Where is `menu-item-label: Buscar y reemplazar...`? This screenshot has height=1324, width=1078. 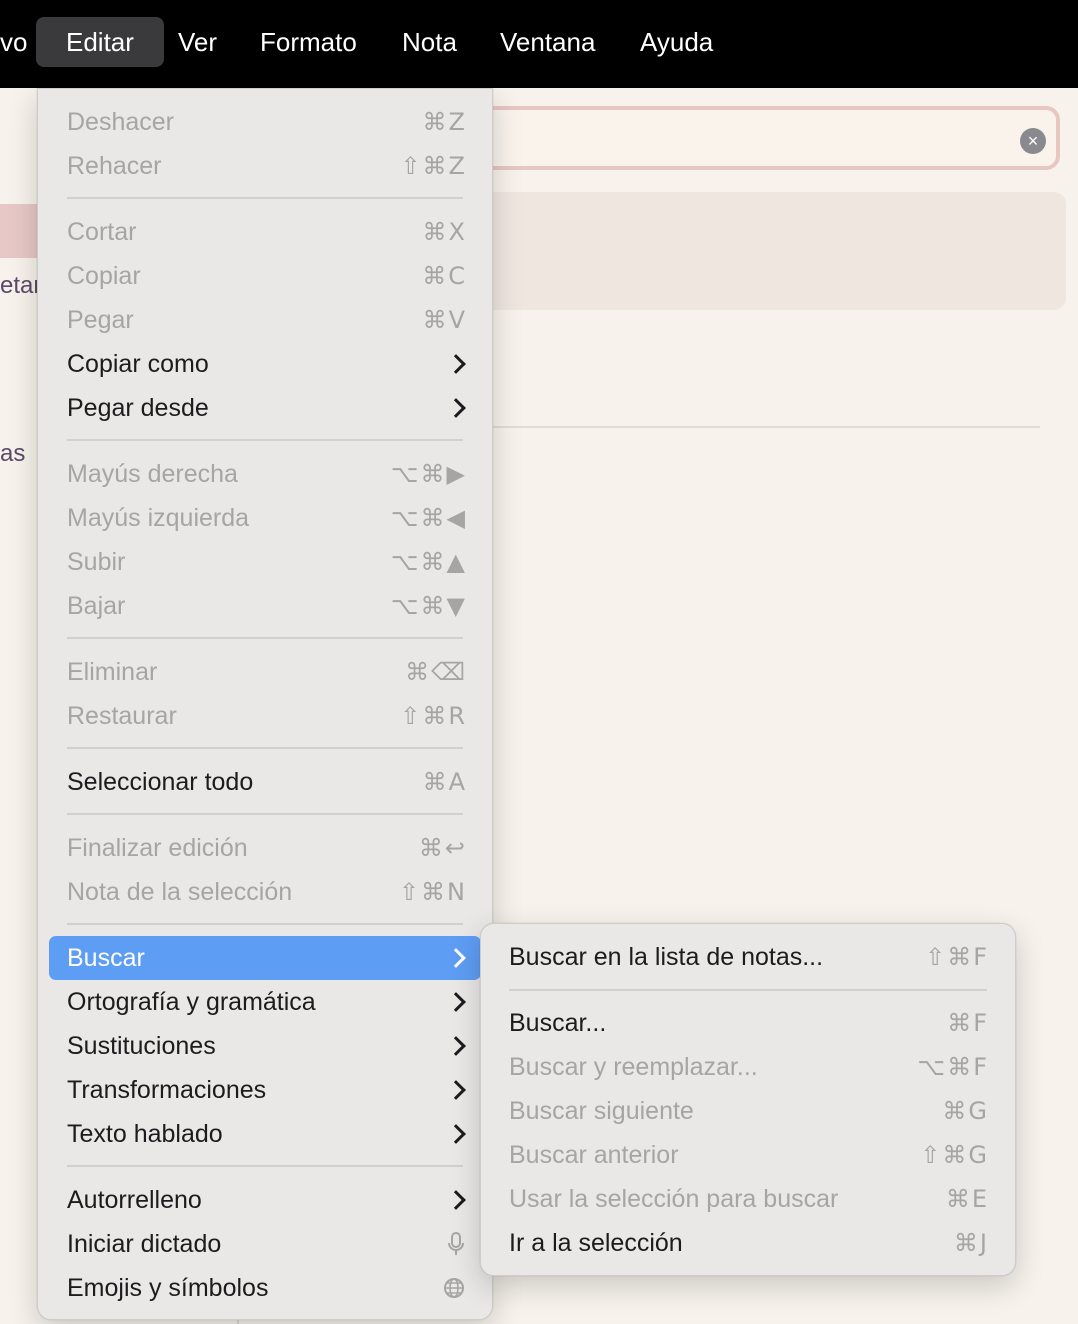
menu-item-label: Buscar y reemplazar... is located at coordinates (633, 1067).